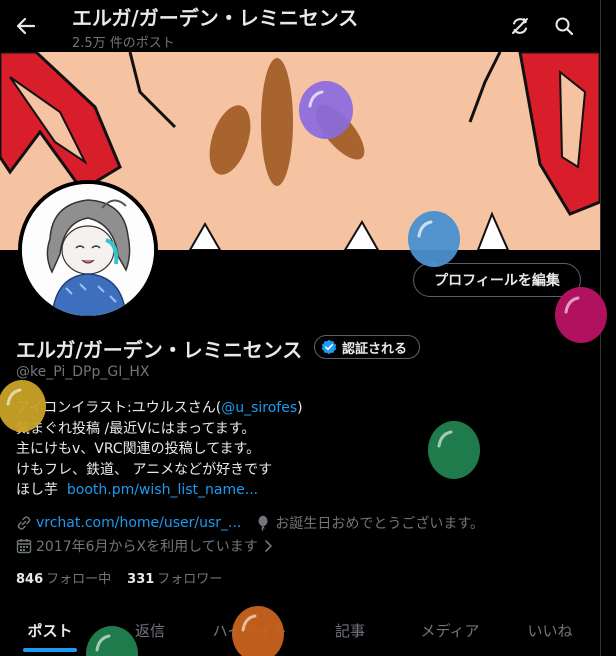  I want to click on tab-label: いいね, so click(550, 630).